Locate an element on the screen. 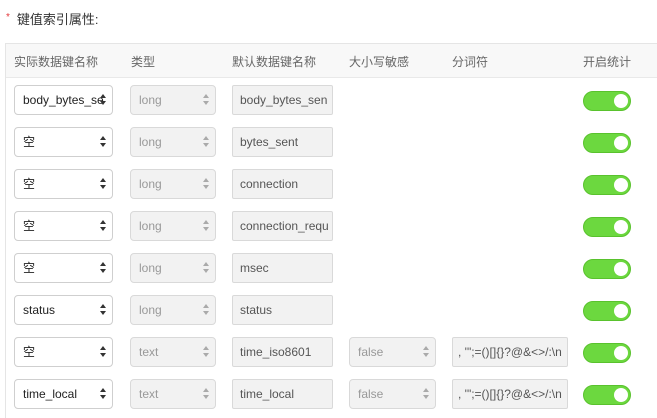  alias-input: connection_requ is located at coordinates (282, 226).